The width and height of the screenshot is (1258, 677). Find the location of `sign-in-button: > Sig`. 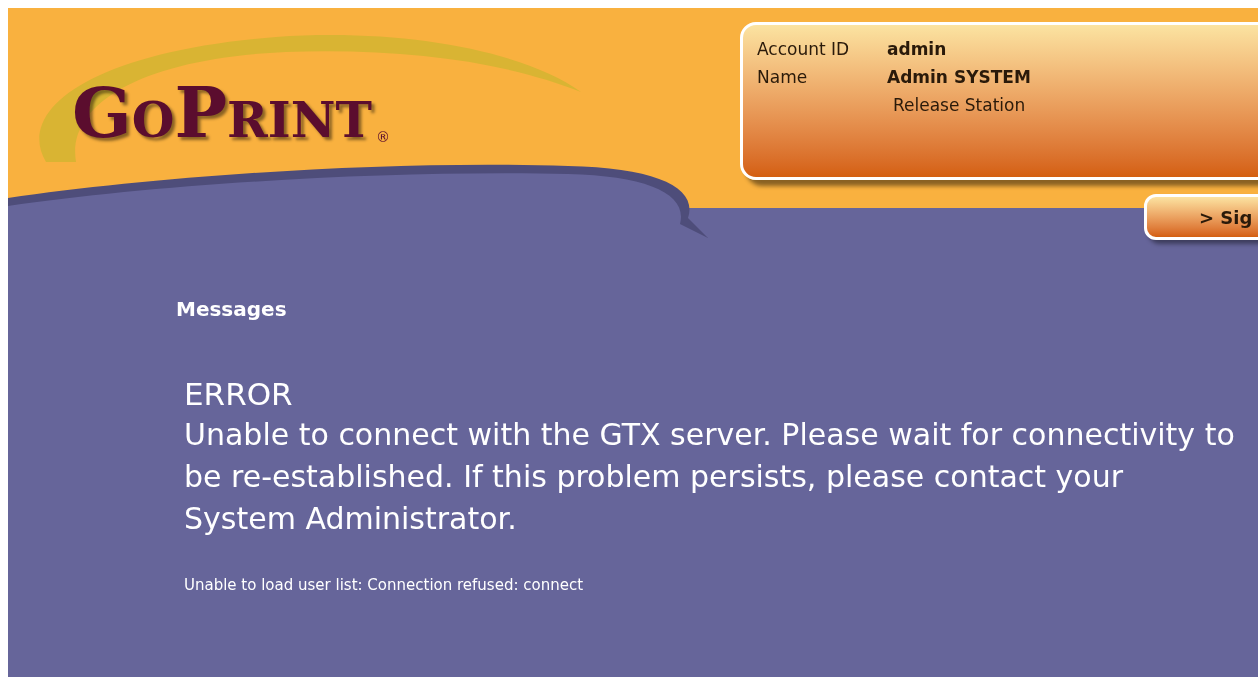

sign-in-button: > Sig is located at coordinates (1201, 217).